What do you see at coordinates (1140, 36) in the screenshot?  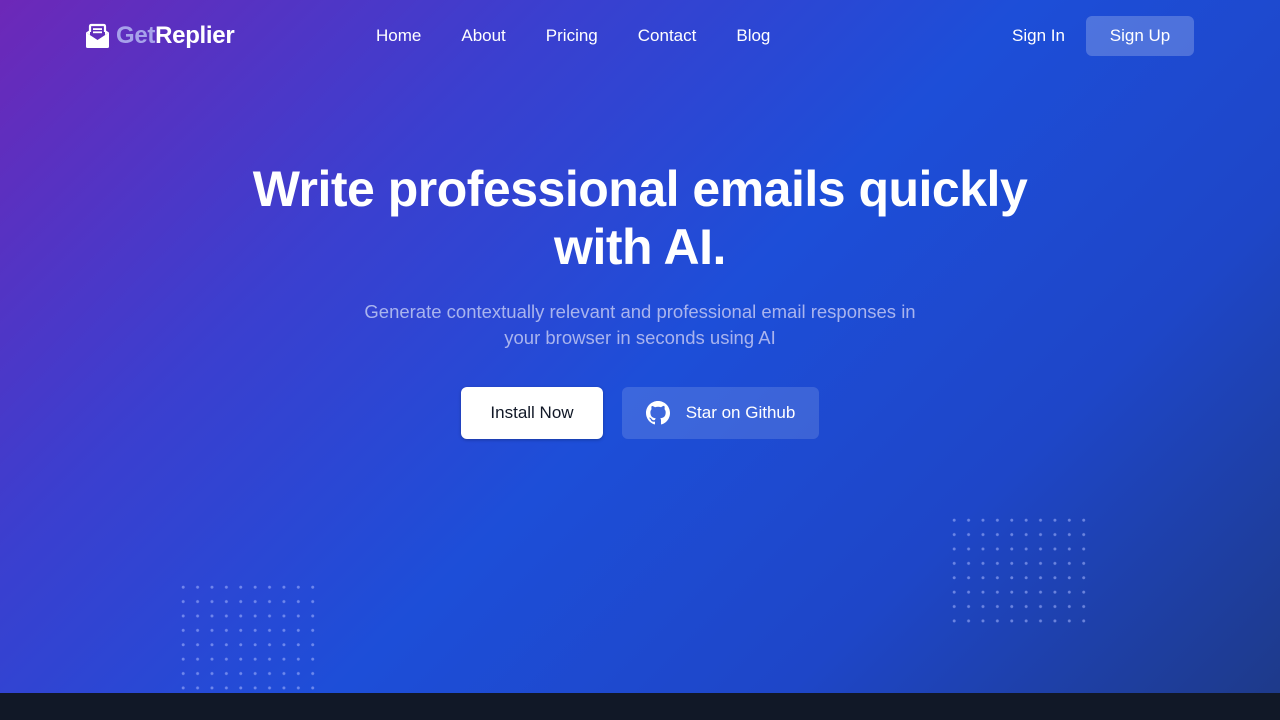 I see `sign-up-button: Sign Up` at bounding box center [1140, 36].